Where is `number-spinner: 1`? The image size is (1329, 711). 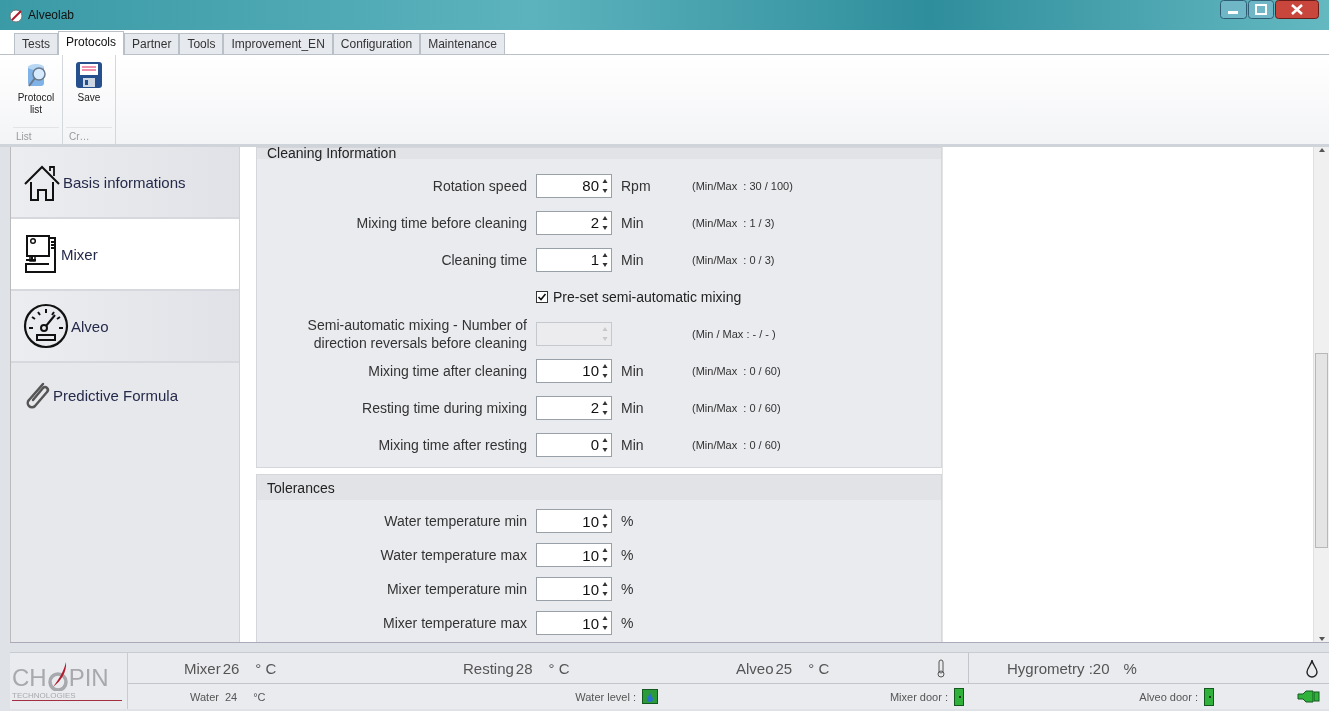
number-spinner: 1 is located at coordinates (574, 259).